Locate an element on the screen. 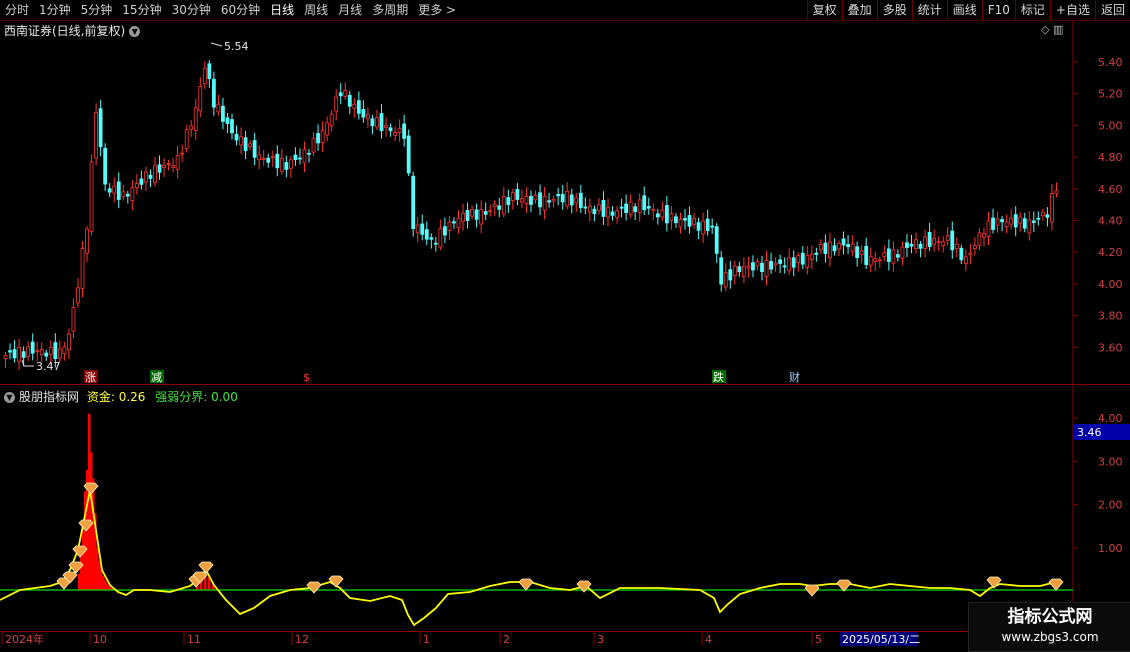 This screenshot has width=1130, height=652. event-marker: 财 is located at coordinates (794, 377).